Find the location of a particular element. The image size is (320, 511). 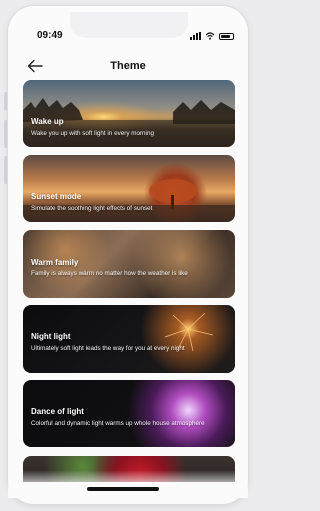

page-title: Theme is located at coordinates (128, 66).